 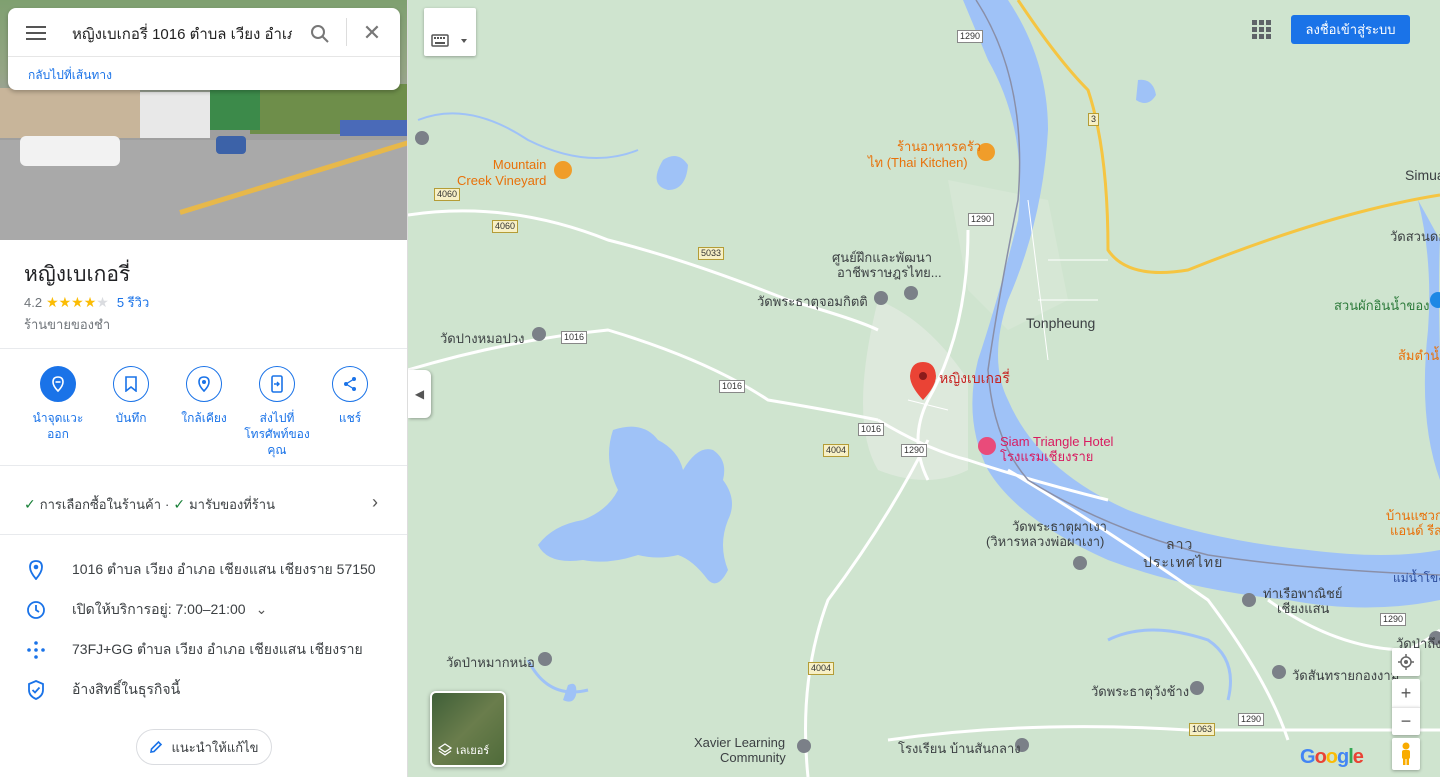 What do you see at coordinates (419, 394) in the screenshot?
I see `collapse-panel-button: ◀` at bounding box center [419, 394].